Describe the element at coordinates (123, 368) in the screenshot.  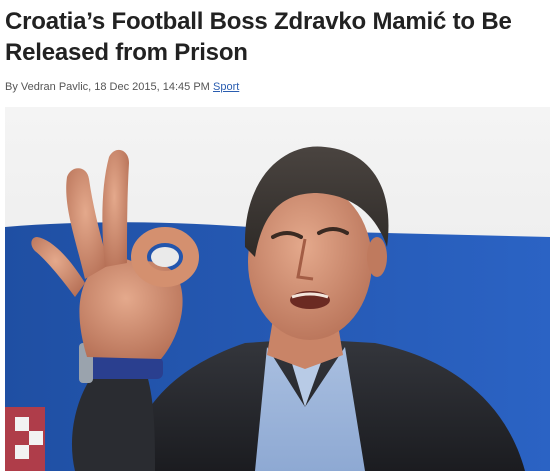
I see `photo-watch` at that location.